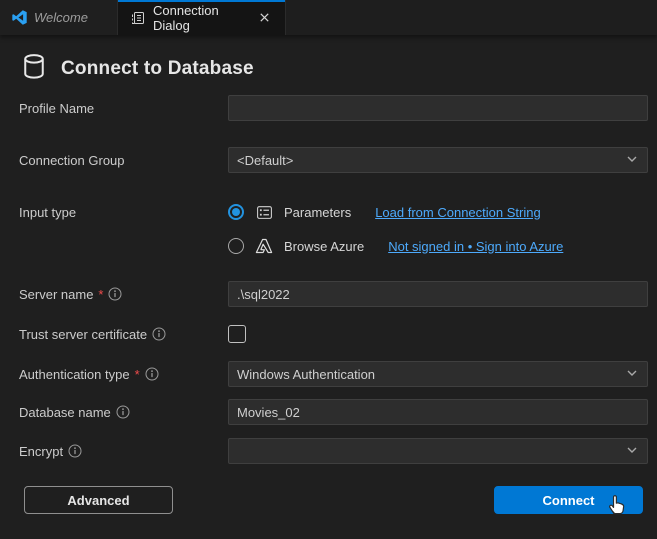 This screenshot has width=657, height=539. Describe the element at coordinates (236, 212) in the screenshot. I see `radio-parameters` at that location.